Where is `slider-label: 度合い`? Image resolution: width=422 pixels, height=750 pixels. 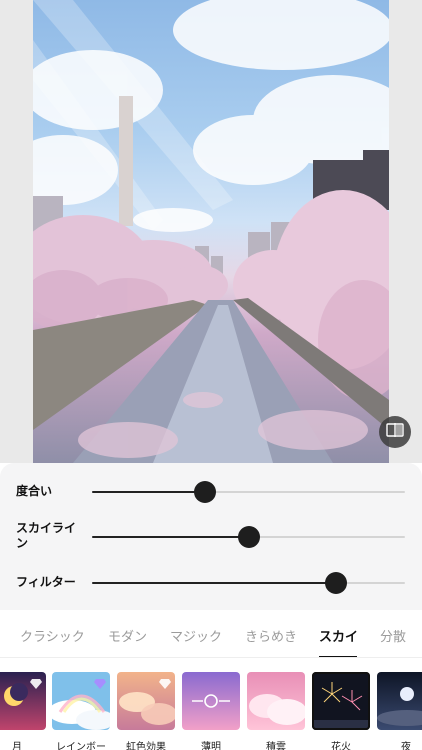
slider-label: 度合い is located at coordinates (34, 491).